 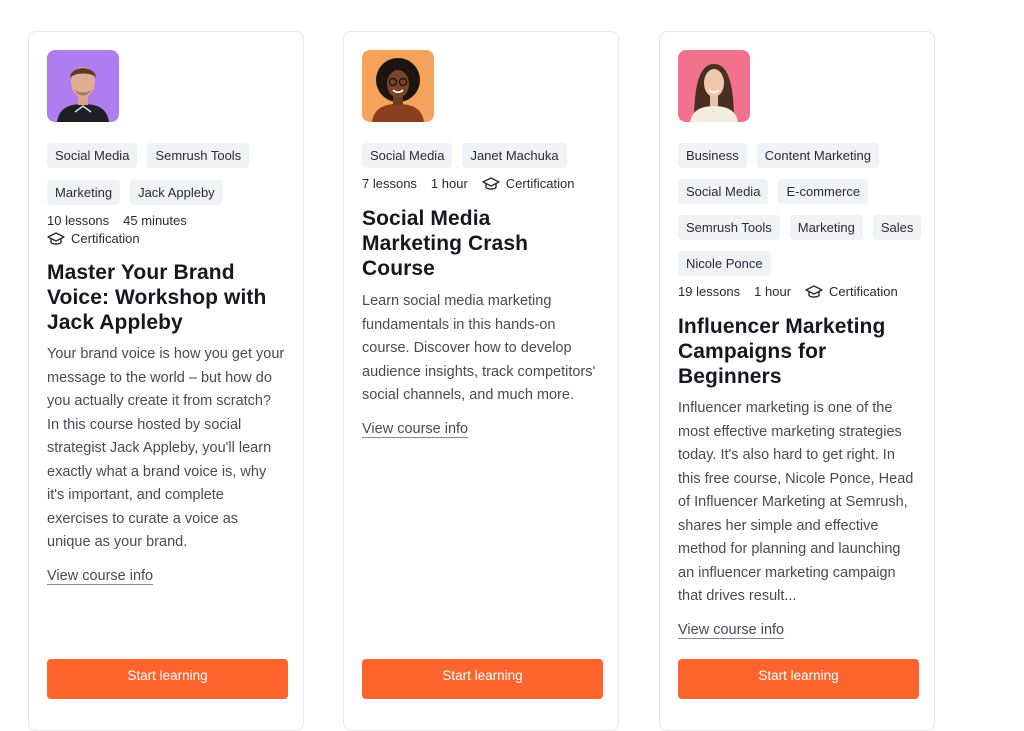 I want to click on tag: Business, so click(x=712, y=155).